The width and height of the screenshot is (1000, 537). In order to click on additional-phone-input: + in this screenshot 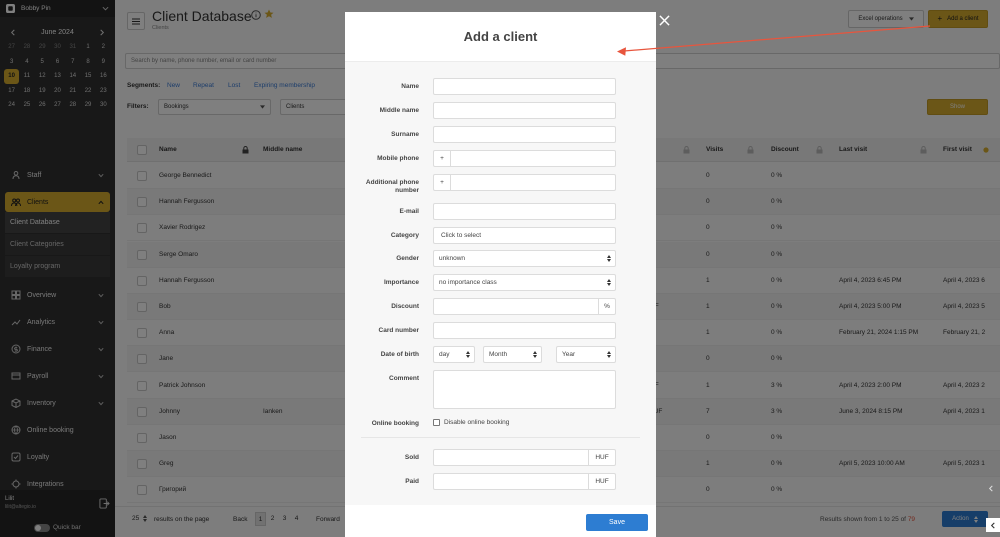, I will do `click(524, 182)`.